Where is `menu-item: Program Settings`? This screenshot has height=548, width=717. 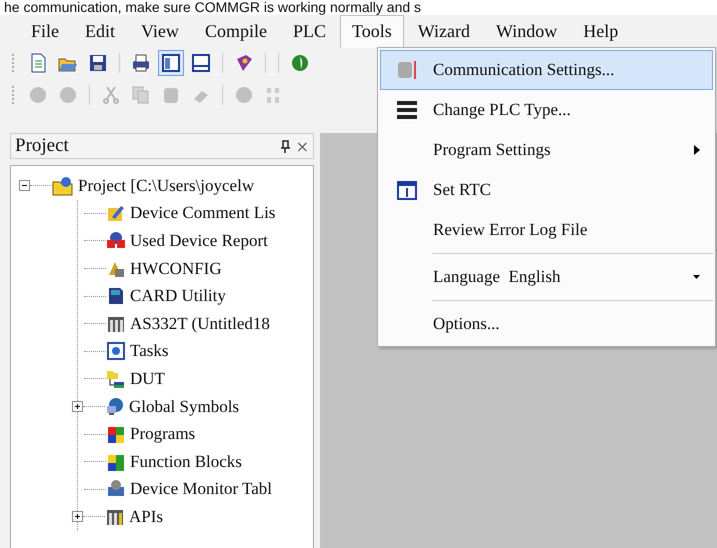
menu-item: Program Settings is located at coordinates (546, 150).